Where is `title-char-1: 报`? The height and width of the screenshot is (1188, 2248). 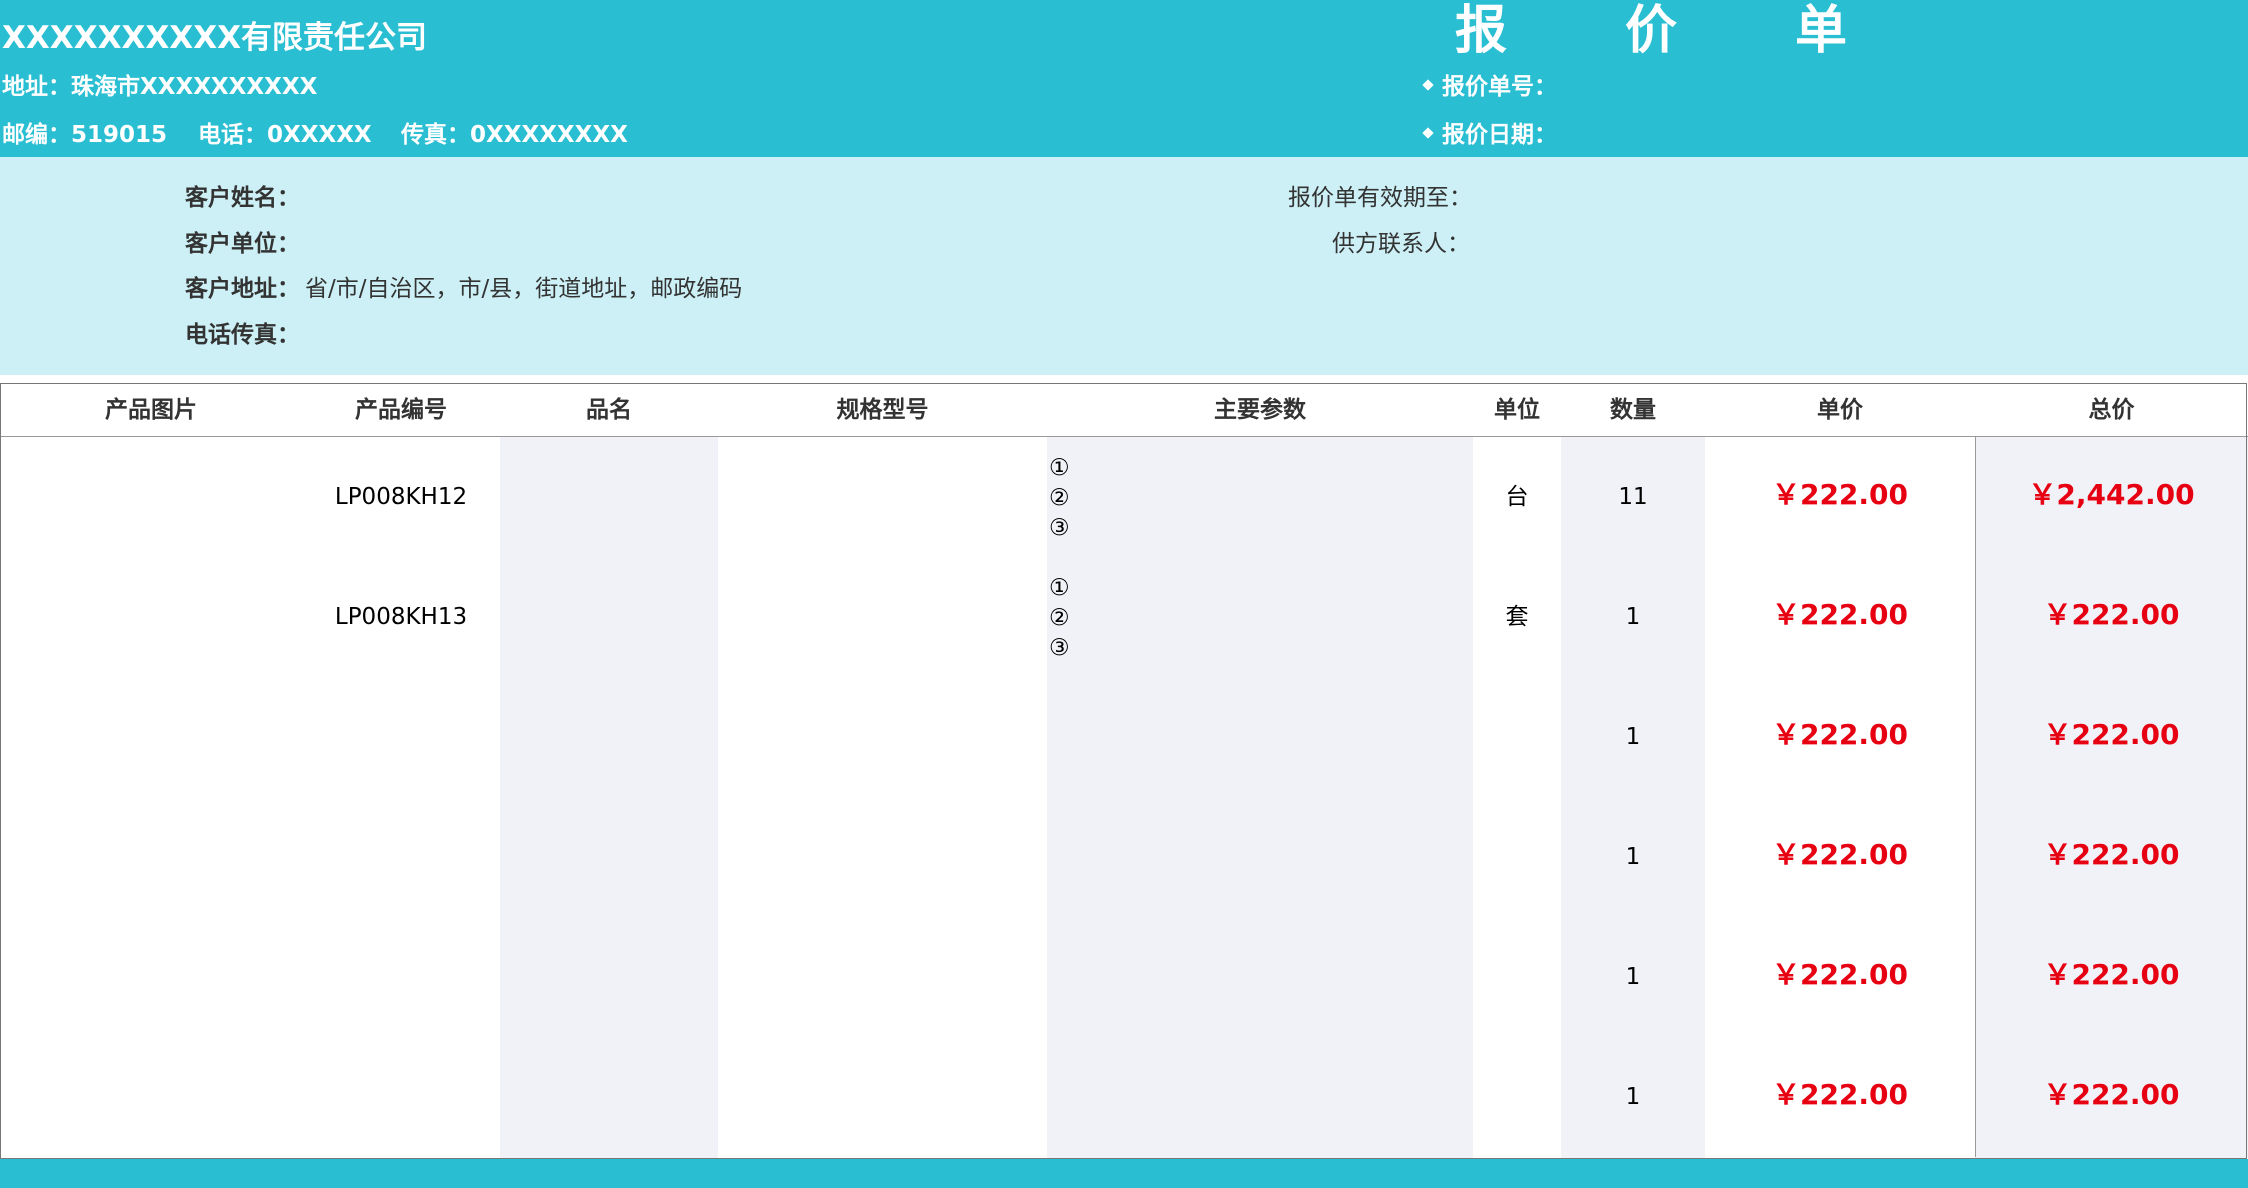 title-char-1: 报 is located at coordinates (1481, 31).